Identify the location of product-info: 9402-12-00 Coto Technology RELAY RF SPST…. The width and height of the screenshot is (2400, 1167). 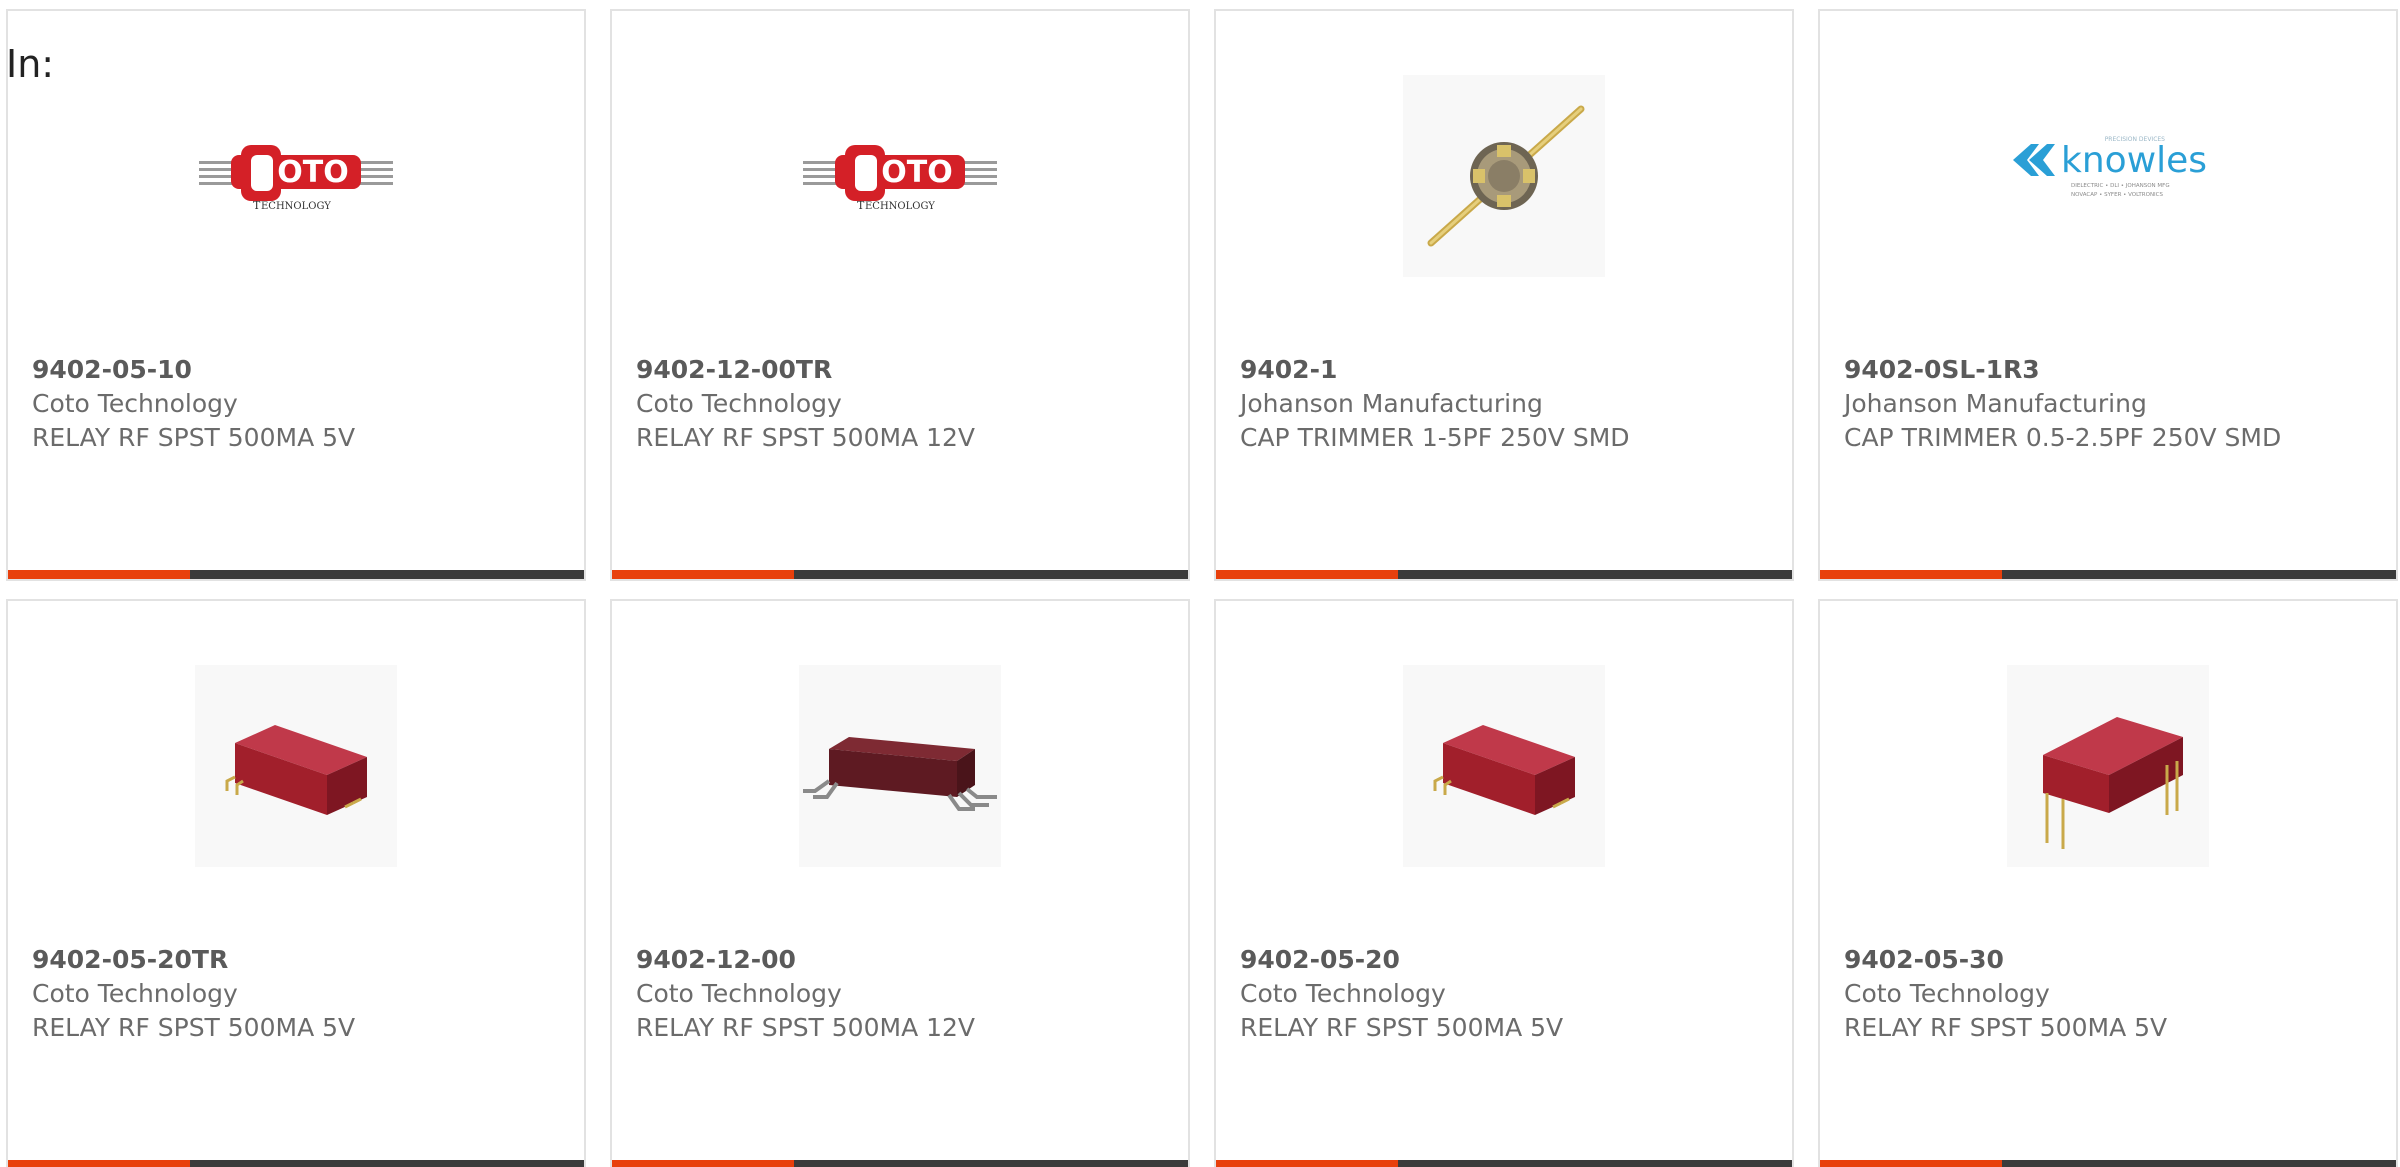
(900, 994).